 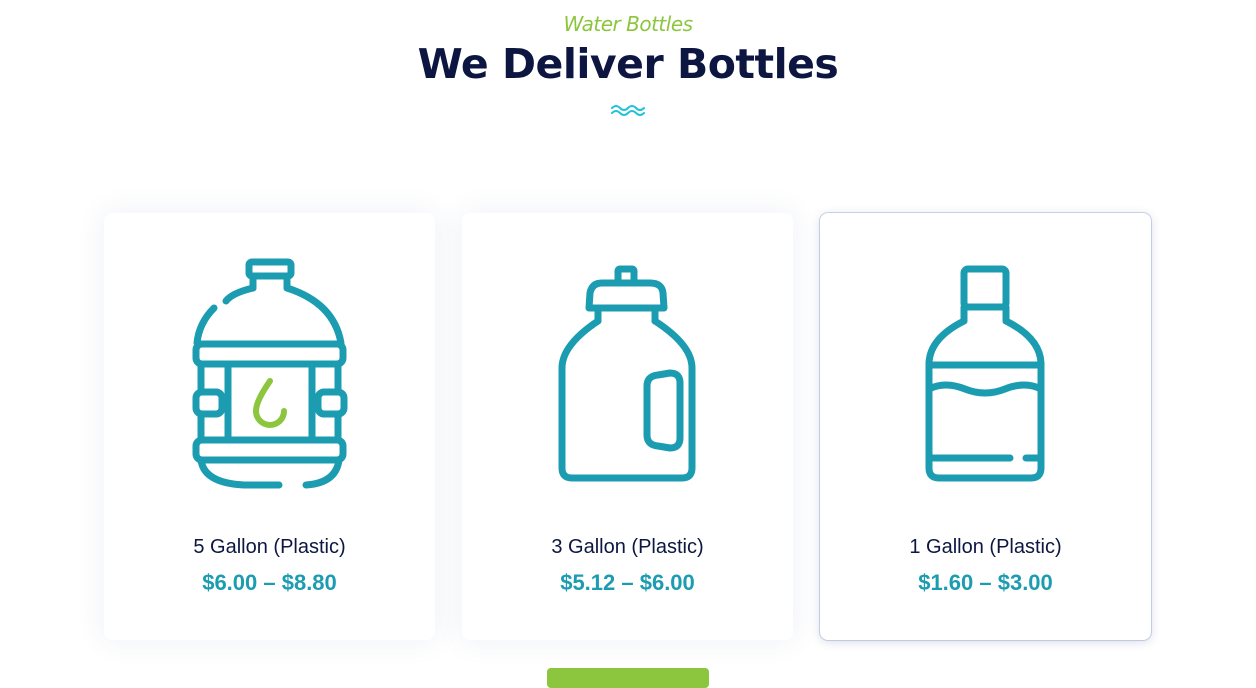 I want to click on product-price: $5.12 – $6.00, so click(x=627, y=582).